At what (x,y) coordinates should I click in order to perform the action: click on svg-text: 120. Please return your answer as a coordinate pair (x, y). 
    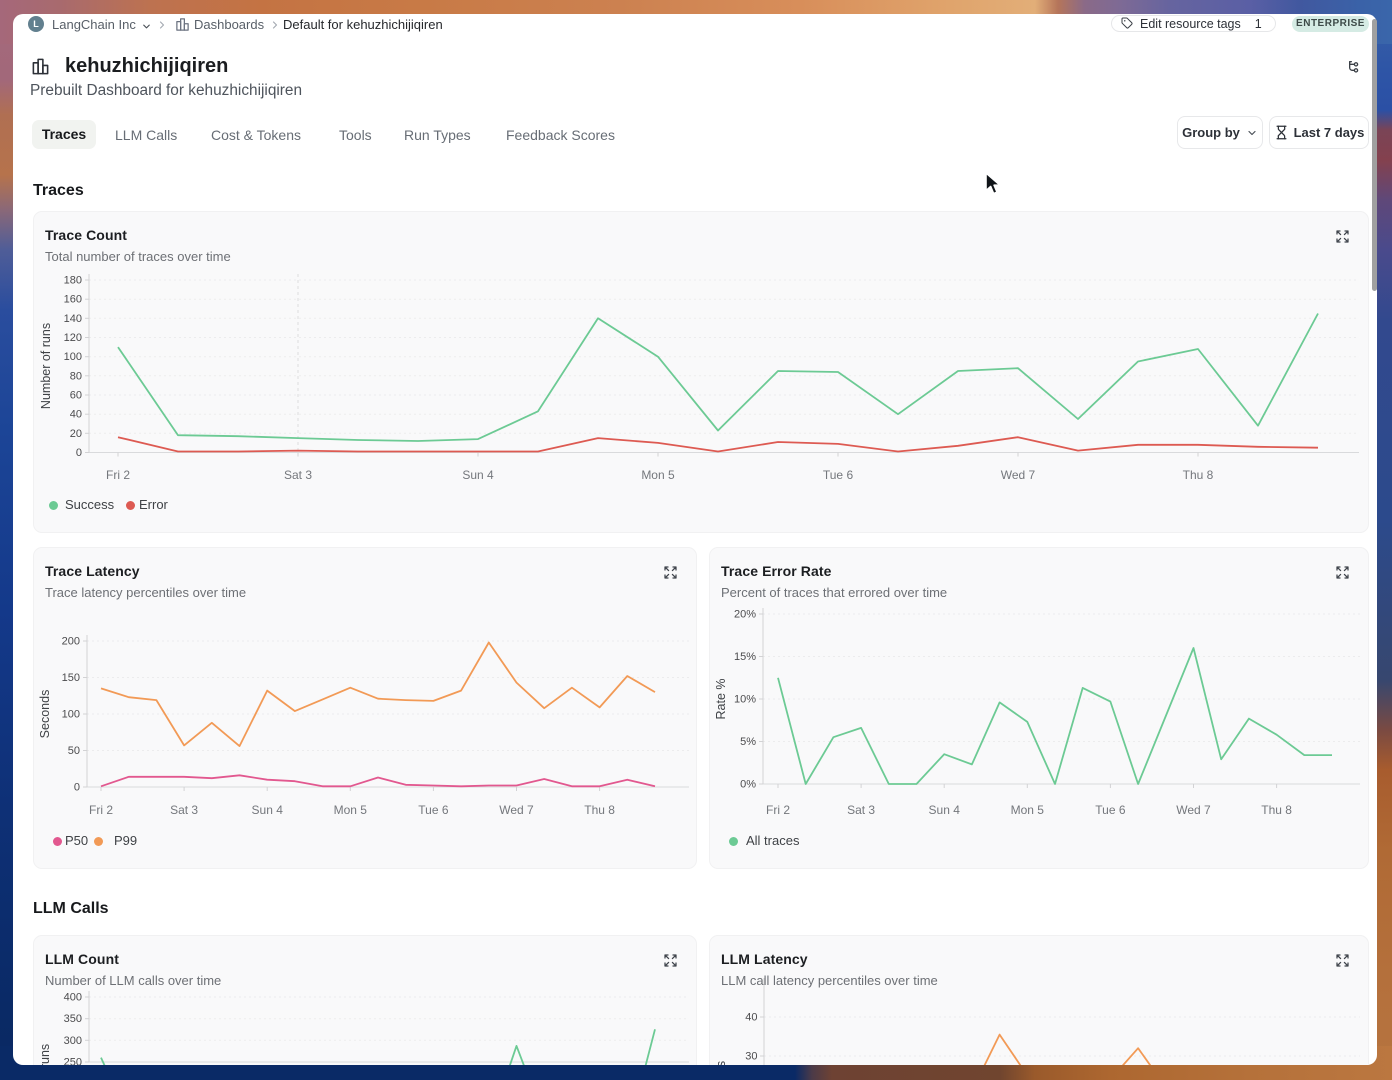
    Looking at the image, I should click on (73, 338).